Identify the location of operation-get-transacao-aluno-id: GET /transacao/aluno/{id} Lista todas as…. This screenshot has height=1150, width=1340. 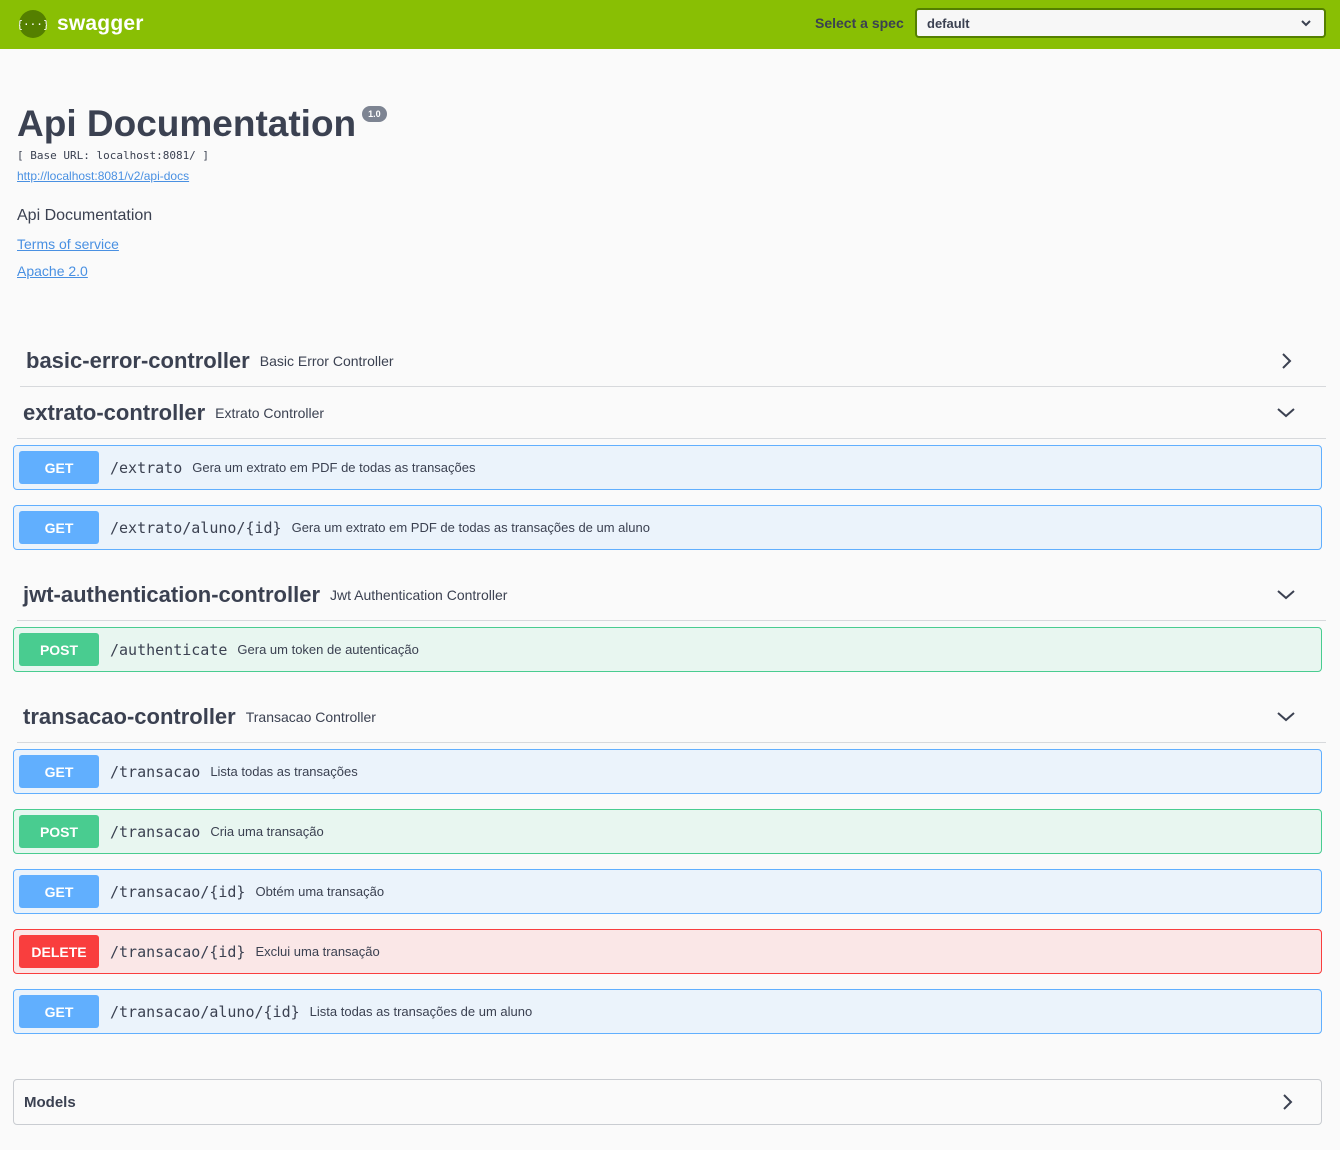
(667, 1011).